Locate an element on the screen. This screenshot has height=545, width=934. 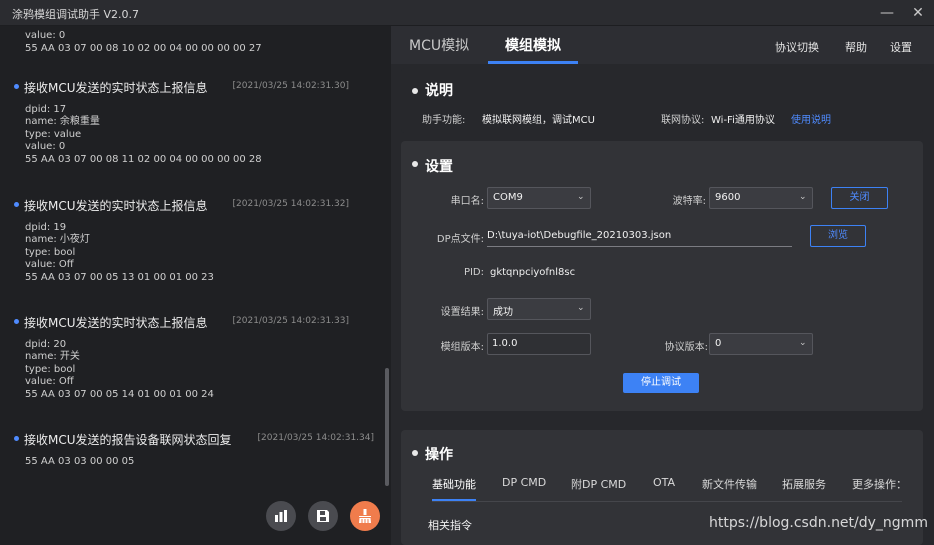
settings-title: 设置 is located at coordinates (439, 167).